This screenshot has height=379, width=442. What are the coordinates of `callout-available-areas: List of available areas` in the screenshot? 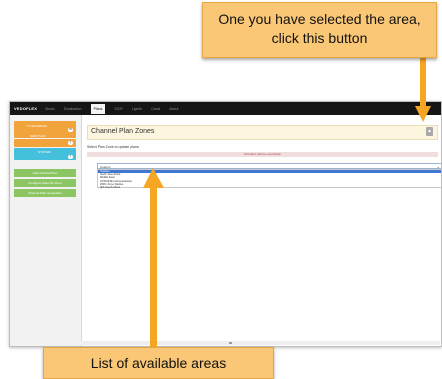 It's located at (158, 363).